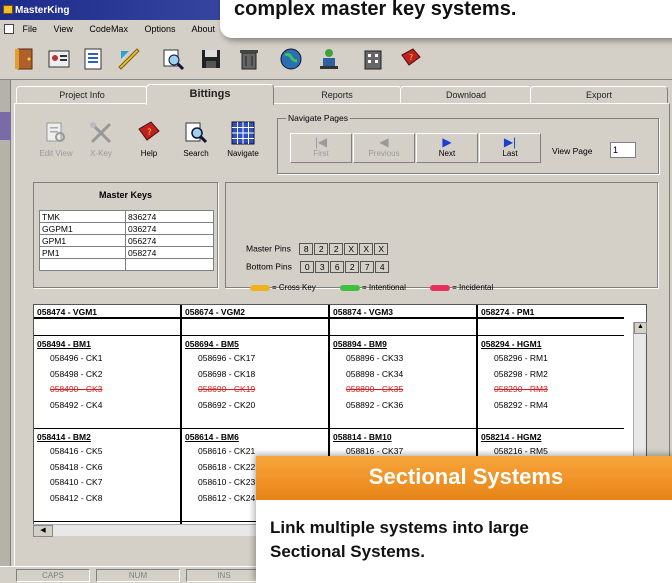  What do you see at coordinates (9, 29) in the screenshot?
I see `system-menu-icon` at bounding box center [9, 29].